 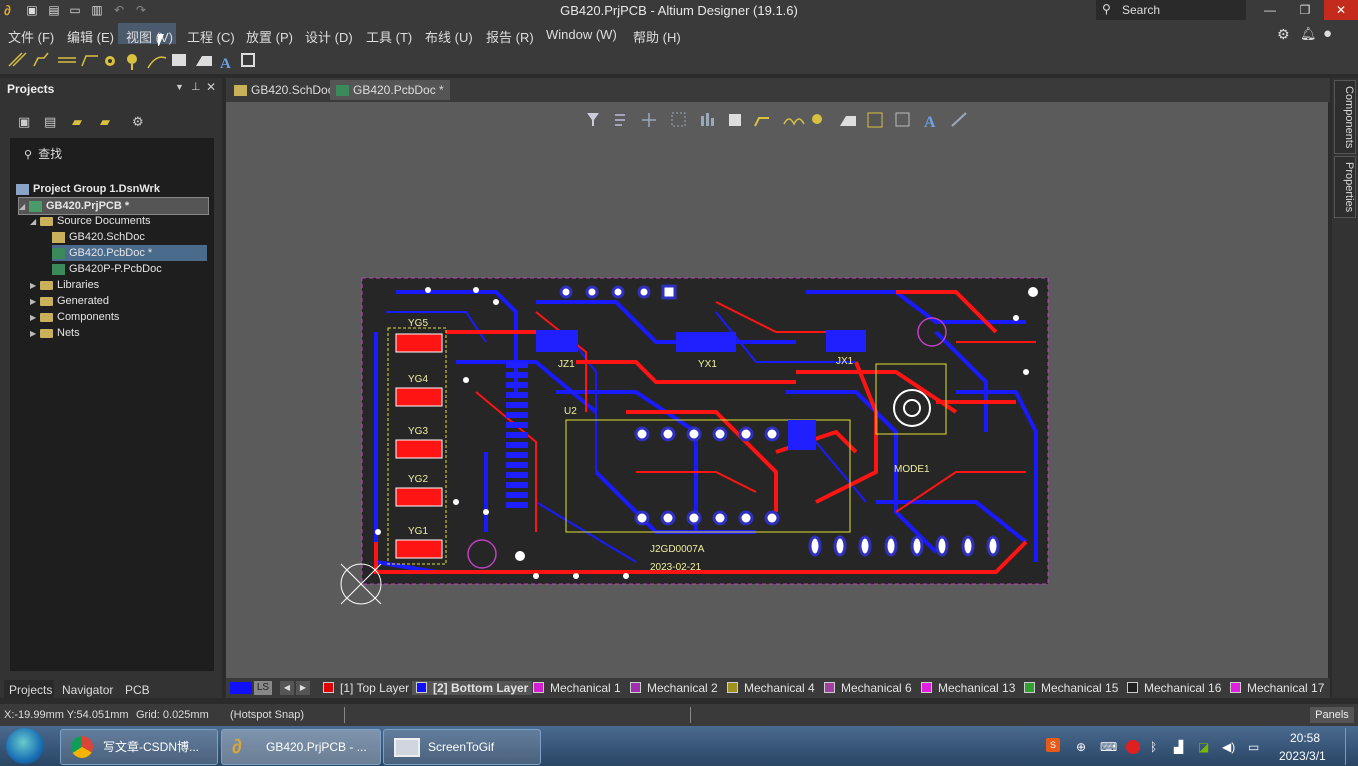 I want to click on close-panel-icon: ✕, so click(x=211, y=87).